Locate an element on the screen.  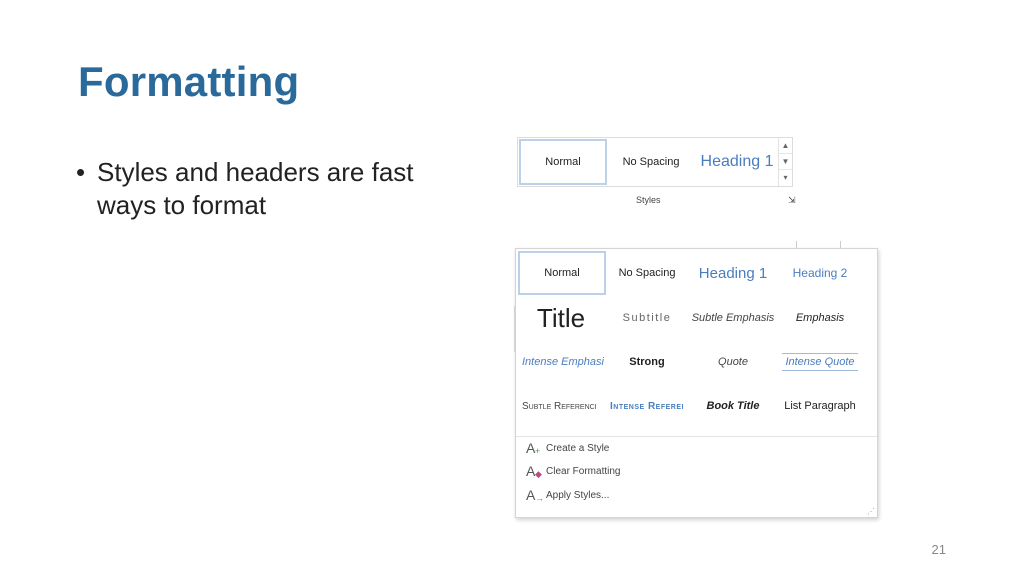
gallery-style-subtle-reference: Subtle Referenci is located at coordinates (561, 406).